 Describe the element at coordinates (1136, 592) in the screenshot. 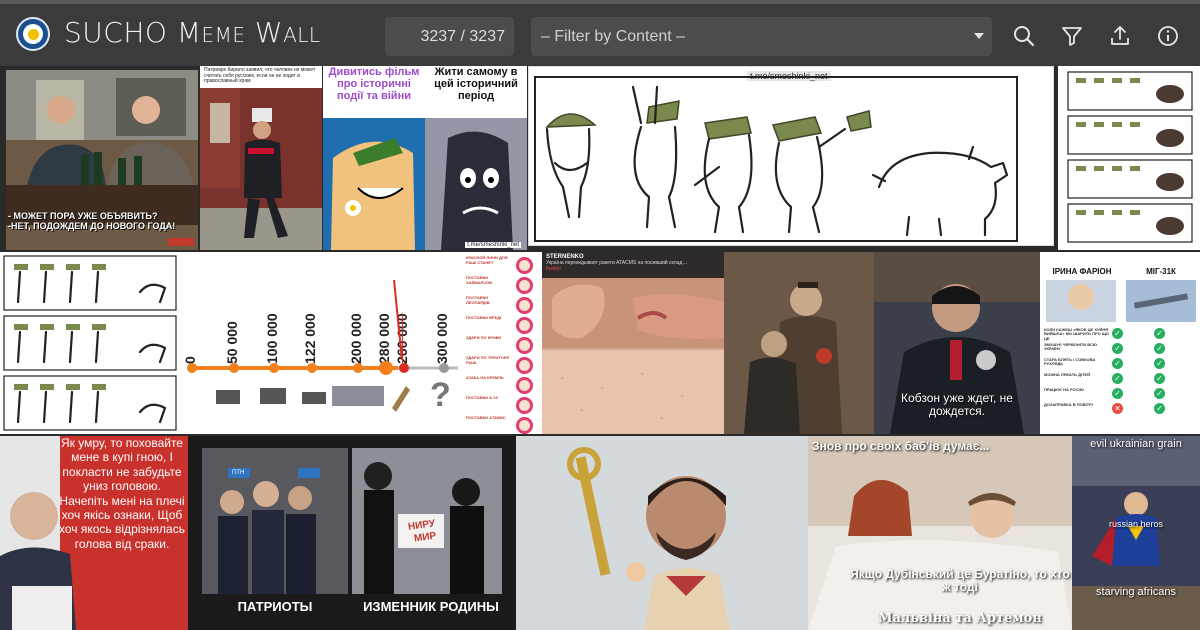

I see `meme-caption-bottom: starving africans` at that location.